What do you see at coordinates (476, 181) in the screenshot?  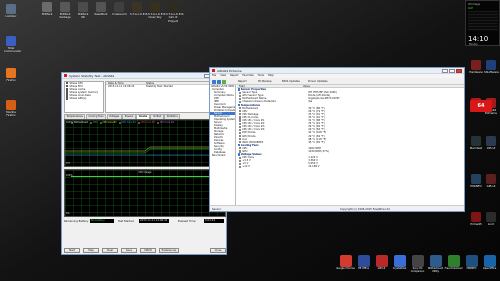 I see `desktop-icon: HWiNFO` at bounding box center [476, 181].